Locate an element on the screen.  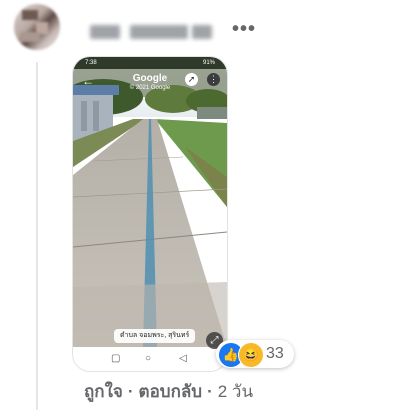
haha-reaction-icon: 😆 is located at coordinates (251, 355).